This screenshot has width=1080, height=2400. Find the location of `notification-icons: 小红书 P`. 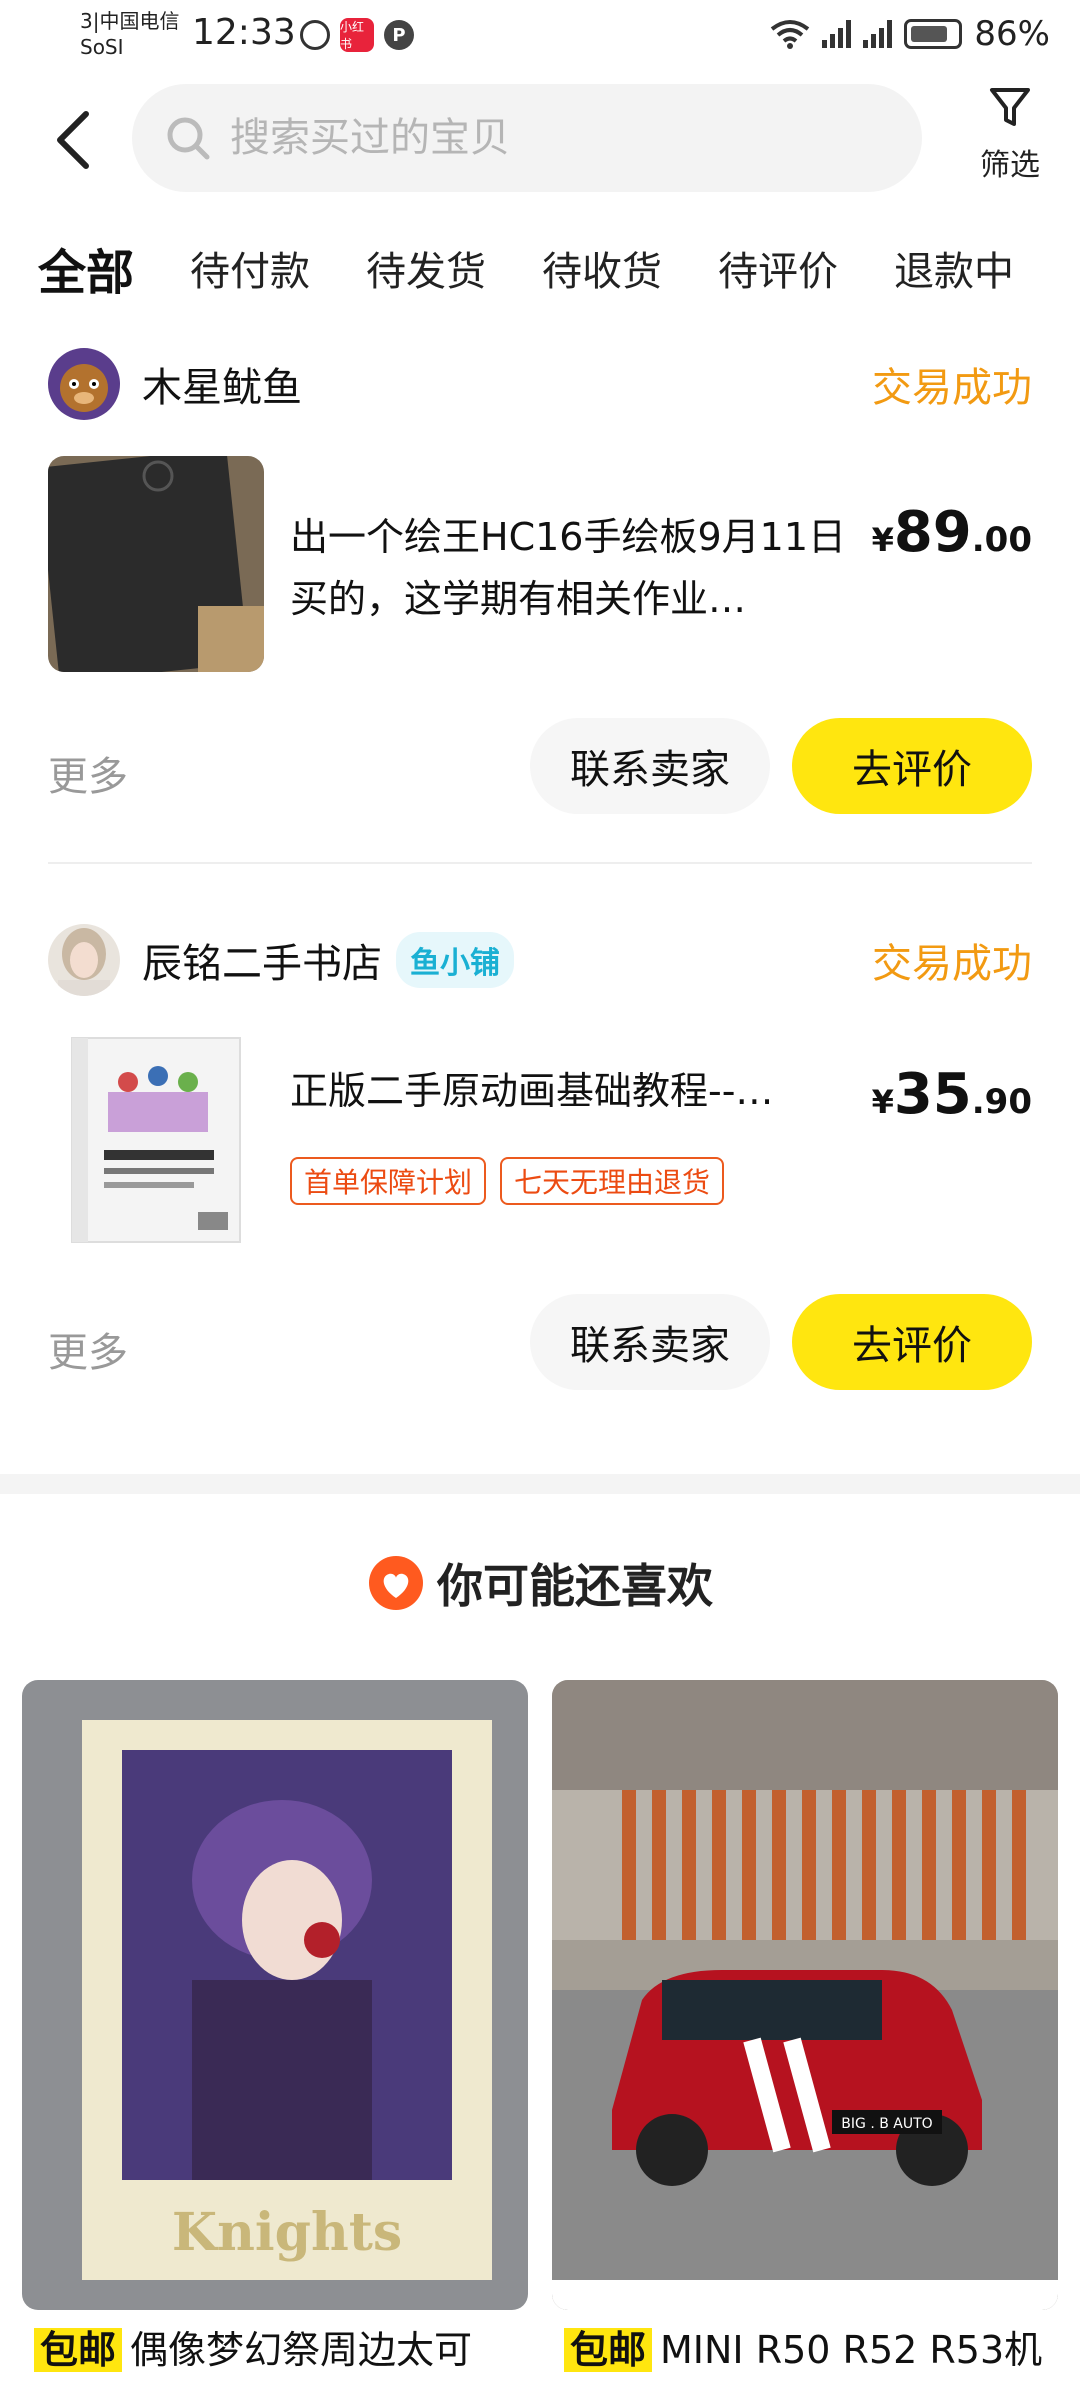

notification-icons: 小红书 P is located at coordinates (357, 35).